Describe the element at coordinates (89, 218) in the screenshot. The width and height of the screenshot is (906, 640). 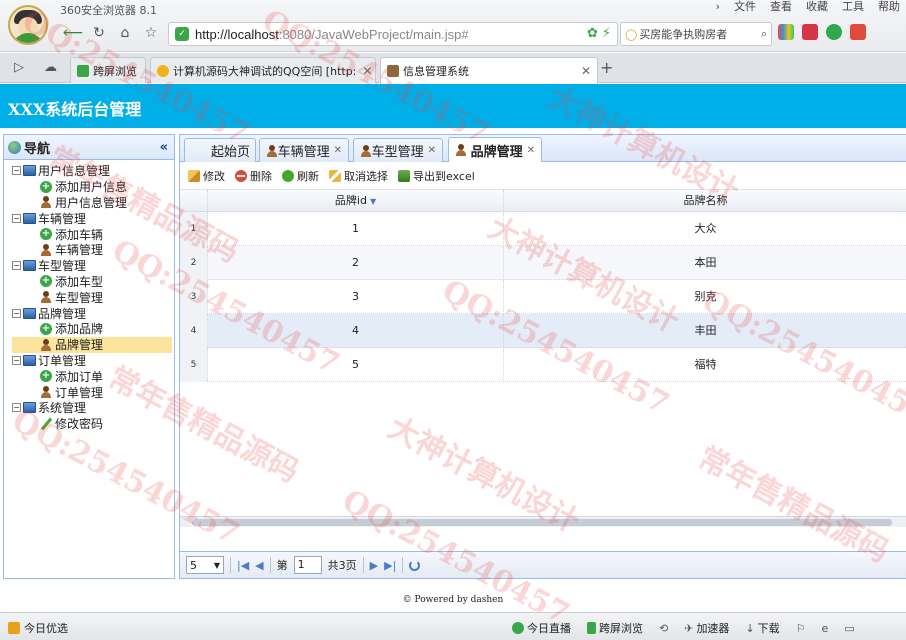
I see `sidebar-group: − 车辆管理` at that location.